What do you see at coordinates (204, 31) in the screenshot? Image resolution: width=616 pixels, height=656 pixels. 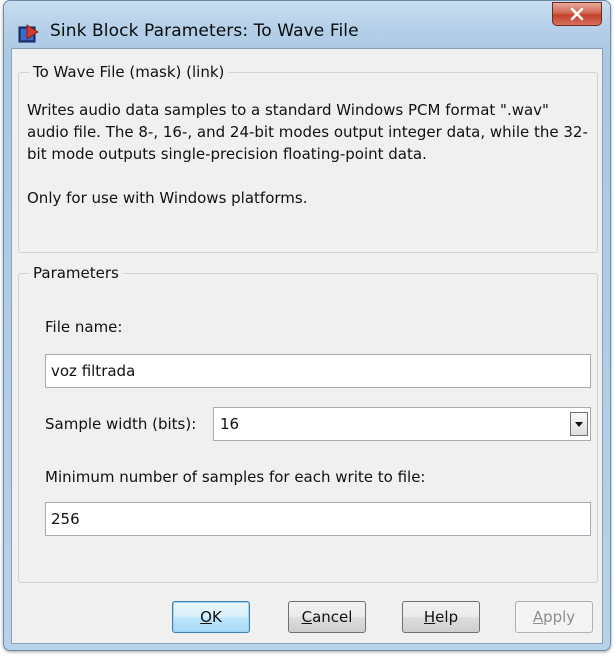 I see `window-title: Sink Block Parameters: To Wave File` at bounding box center [204, 31].